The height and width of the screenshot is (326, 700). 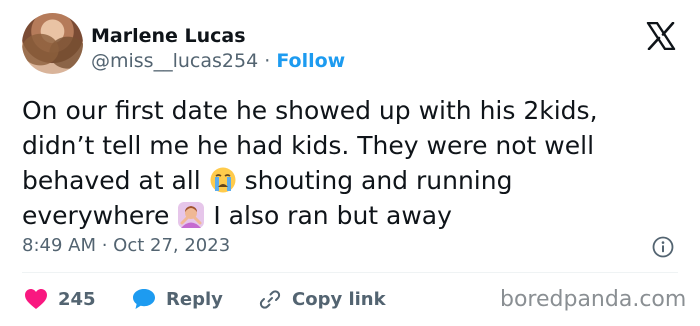 I want to click on author-handle: @miss__lucas254, so click(x=174, y=61).